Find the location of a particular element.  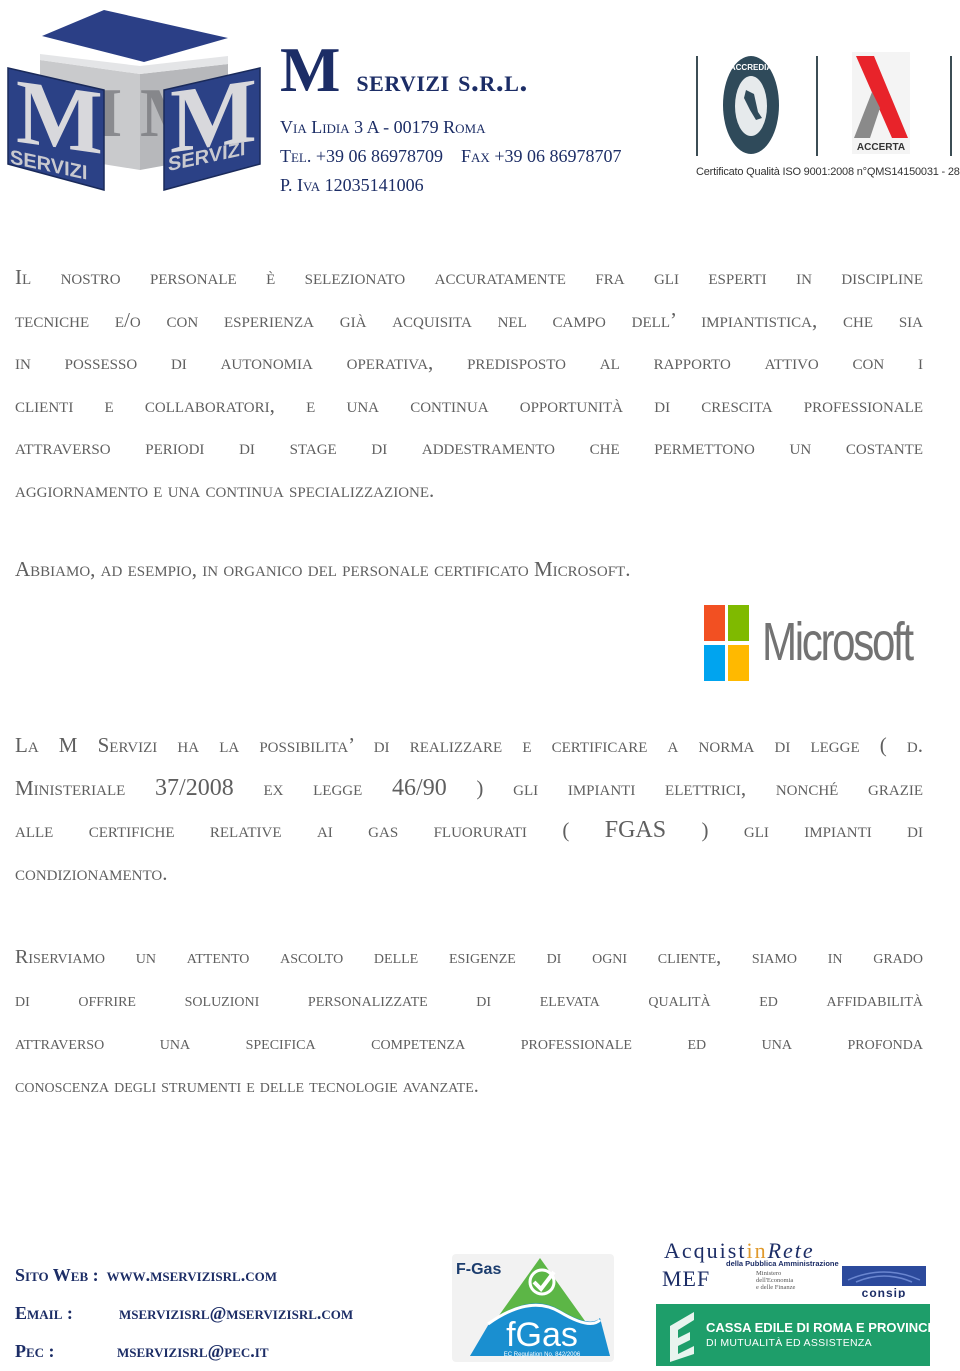

contact-email: Email : mservizisrl@mservizisrl.com is located at coordinates (184, 1313).